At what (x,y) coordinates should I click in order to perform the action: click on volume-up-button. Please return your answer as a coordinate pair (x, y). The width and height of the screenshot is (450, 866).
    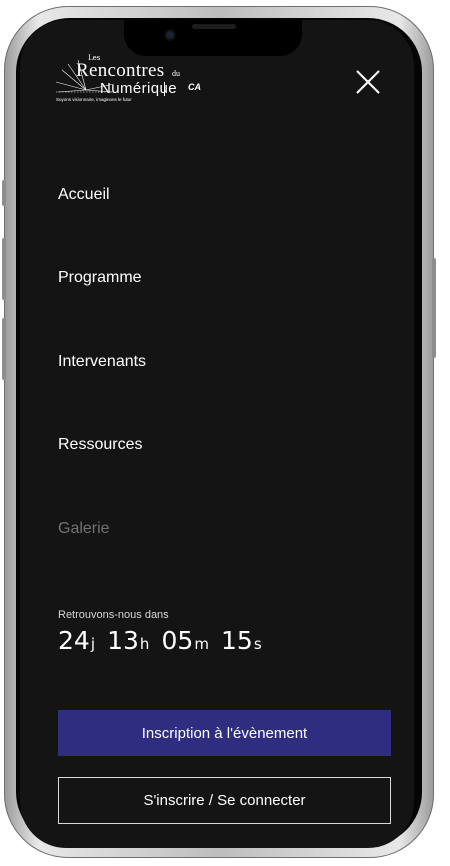
    Looking at the image, I should click on (4, 269).